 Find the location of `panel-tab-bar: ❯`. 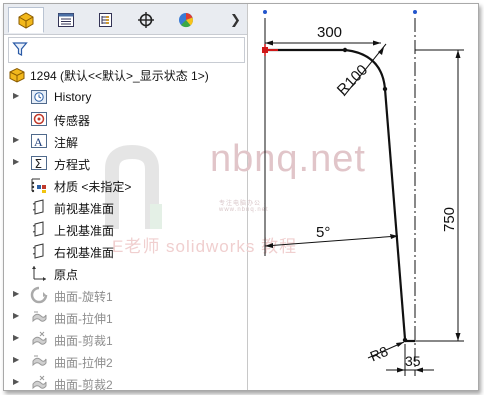

panel-tab-bar: ❯ is located at coordinates (125, 19).